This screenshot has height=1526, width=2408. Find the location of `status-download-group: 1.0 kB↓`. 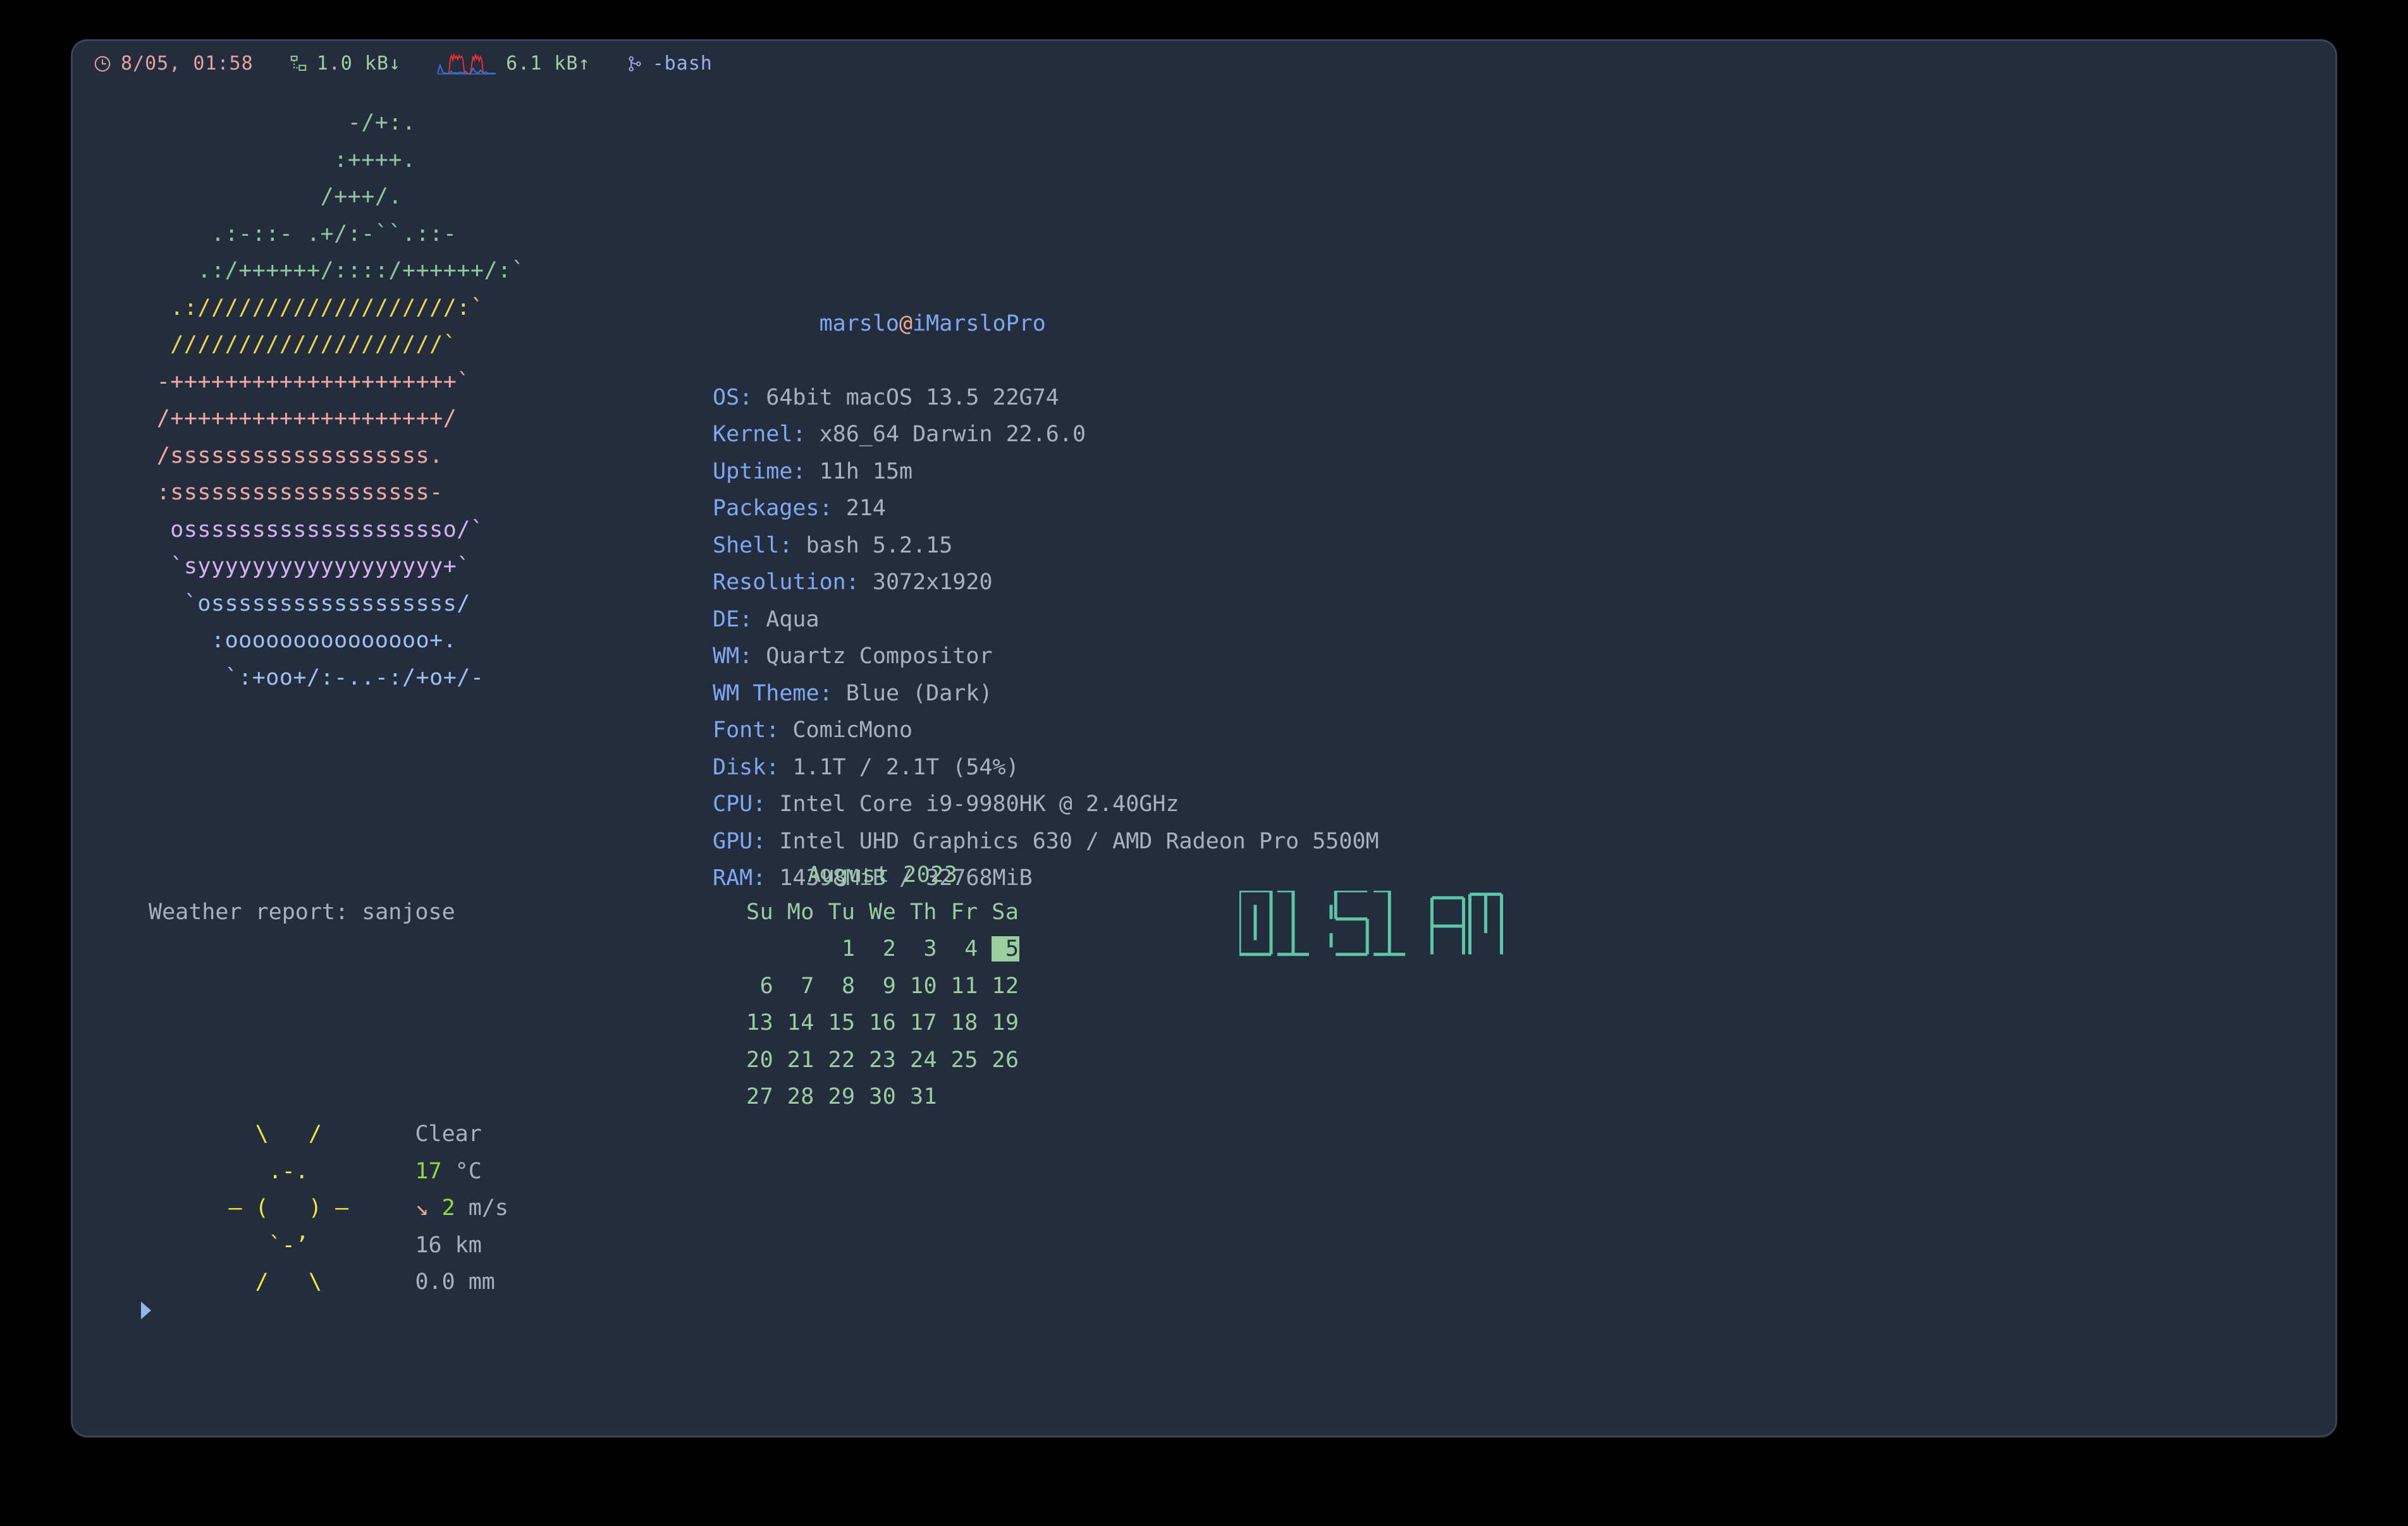

status-download-group: 1.0 kB↓ is located at coordinates (345, 63).